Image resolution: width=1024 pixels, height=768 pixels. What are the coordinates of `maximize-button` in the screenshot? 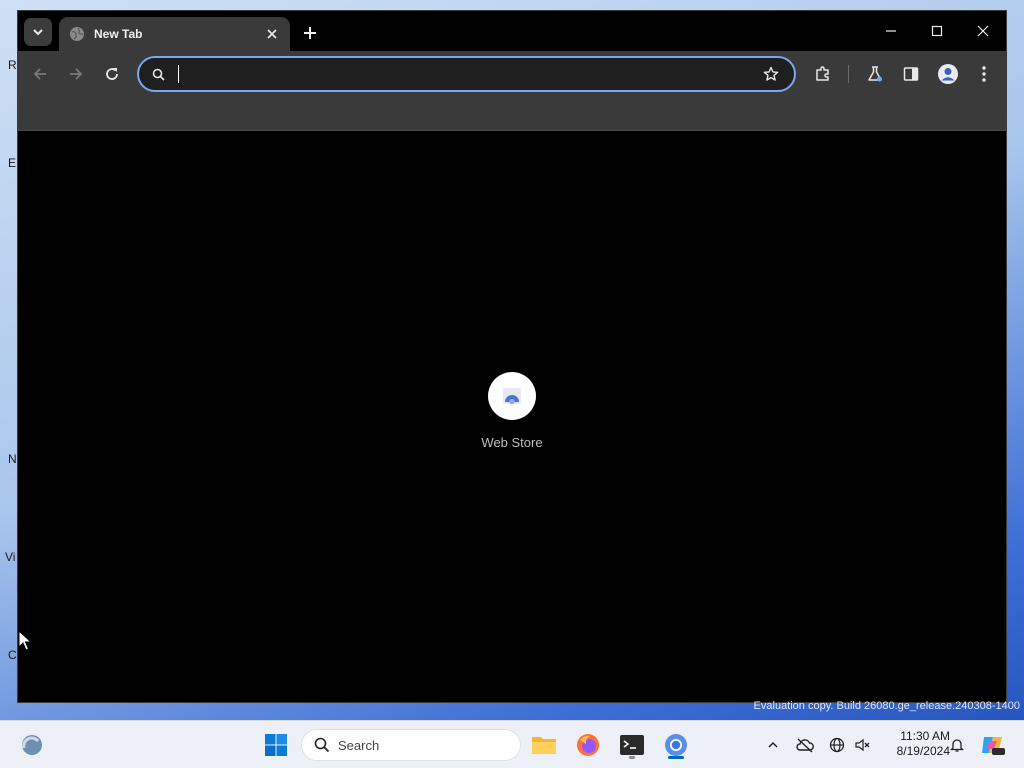 It's located at (937, 31).